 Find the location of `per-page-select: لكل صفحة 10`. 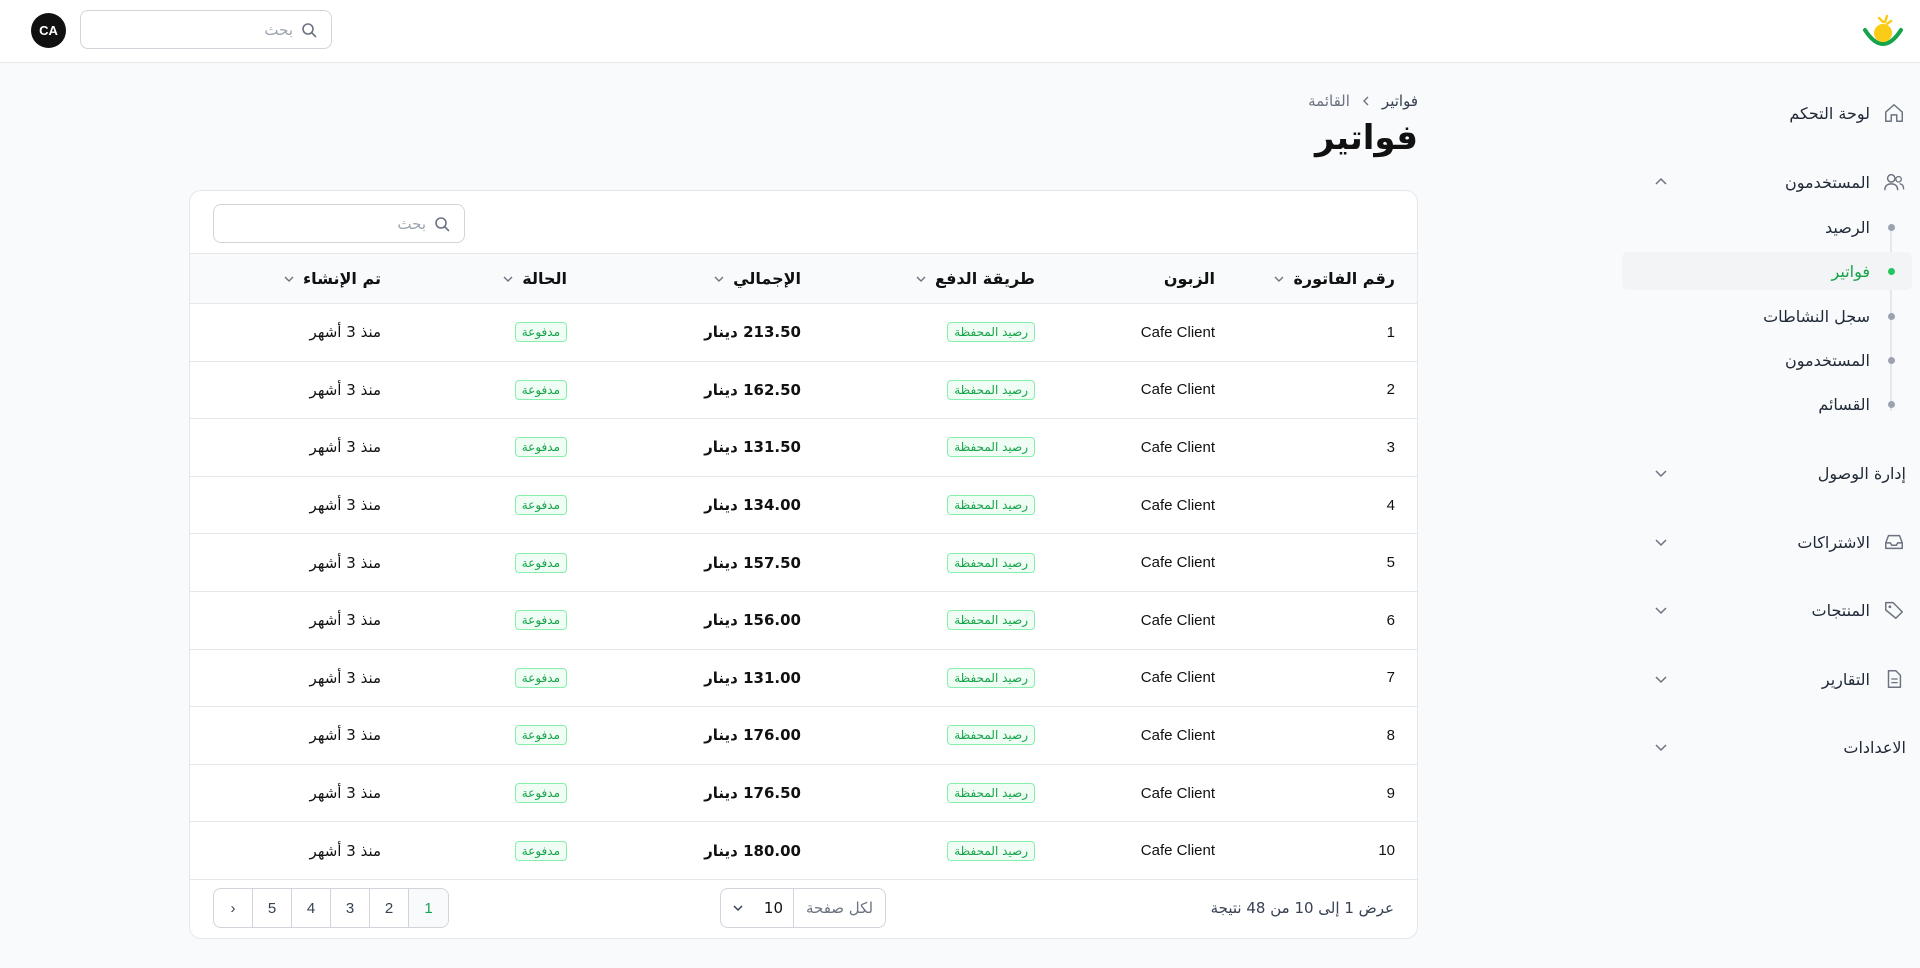

per-page-select: لكل صفحة 10 is located at coordinates (803, 908).